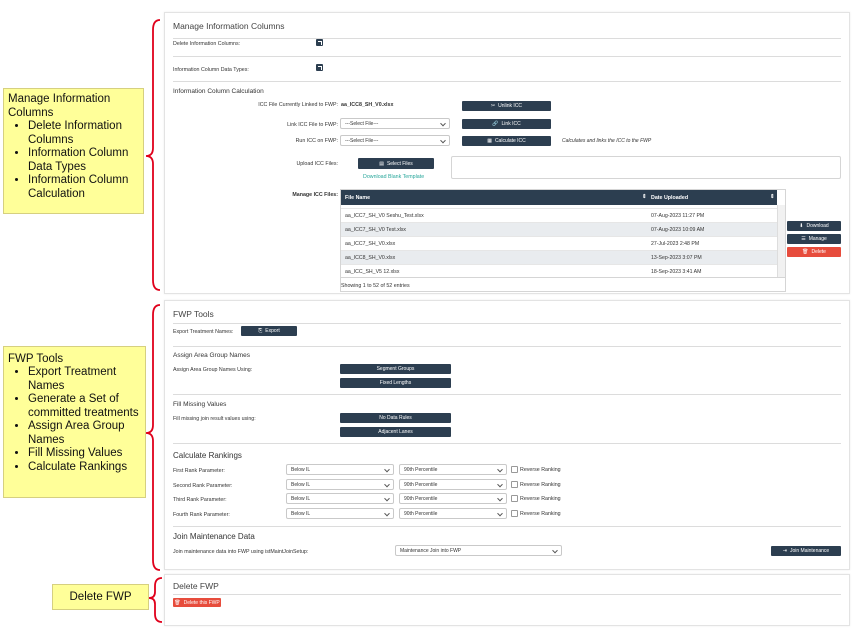  I want to click on button-label: Segment Groups, so click(395, 369).